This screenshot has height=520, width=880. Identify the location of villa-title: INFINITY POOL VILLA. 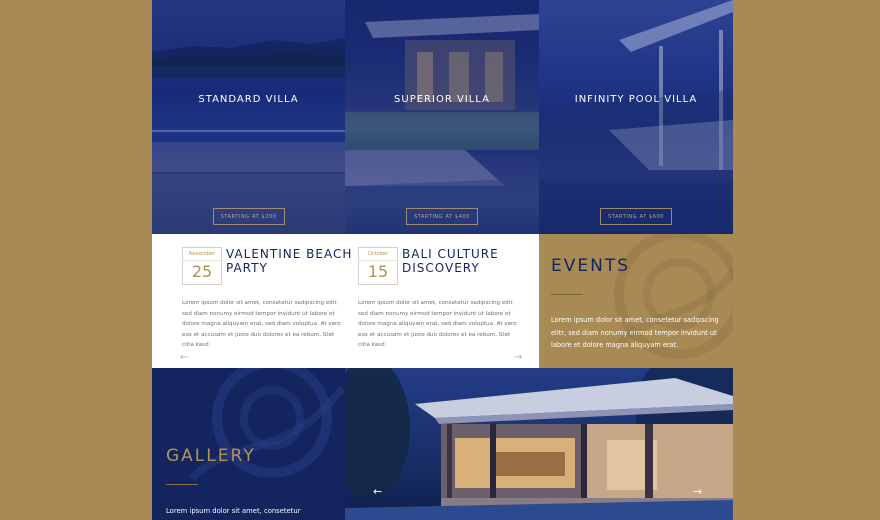
(636, 99).